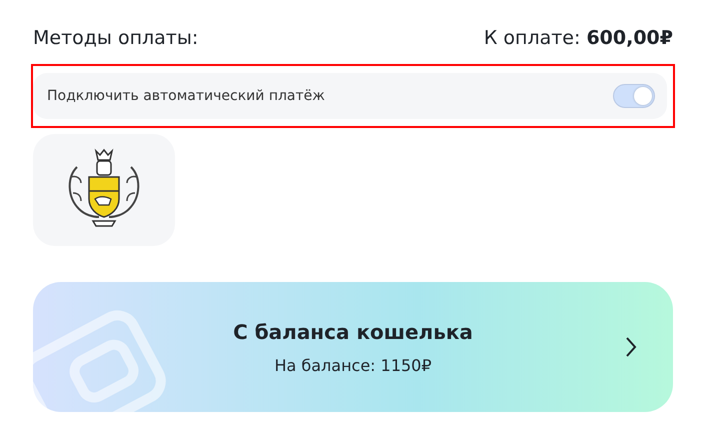  What do you see at coordinates (353, 365) in the screenshot?
I see `wallet-balance: На балансе: 1150₽` at bounding box center [353, 365].